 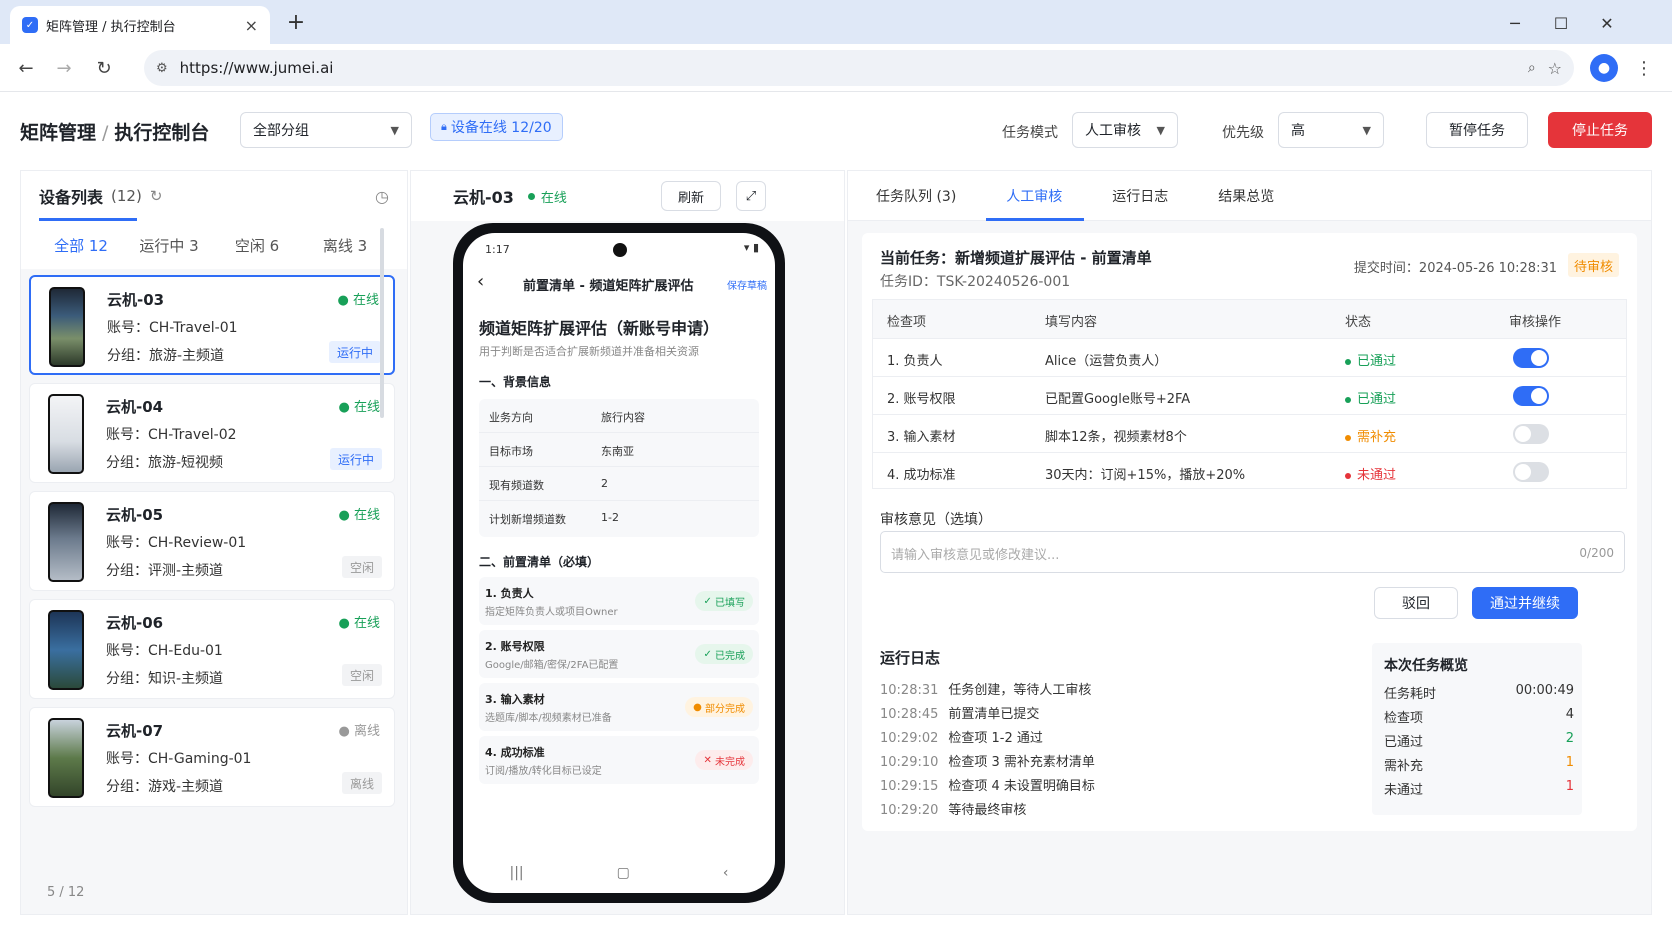 I want to click on device-card-05: 云机-05 ● 在线 账号：CH-Review-01 分组：评测-主频道 空闲, so click(x=212, y=541).